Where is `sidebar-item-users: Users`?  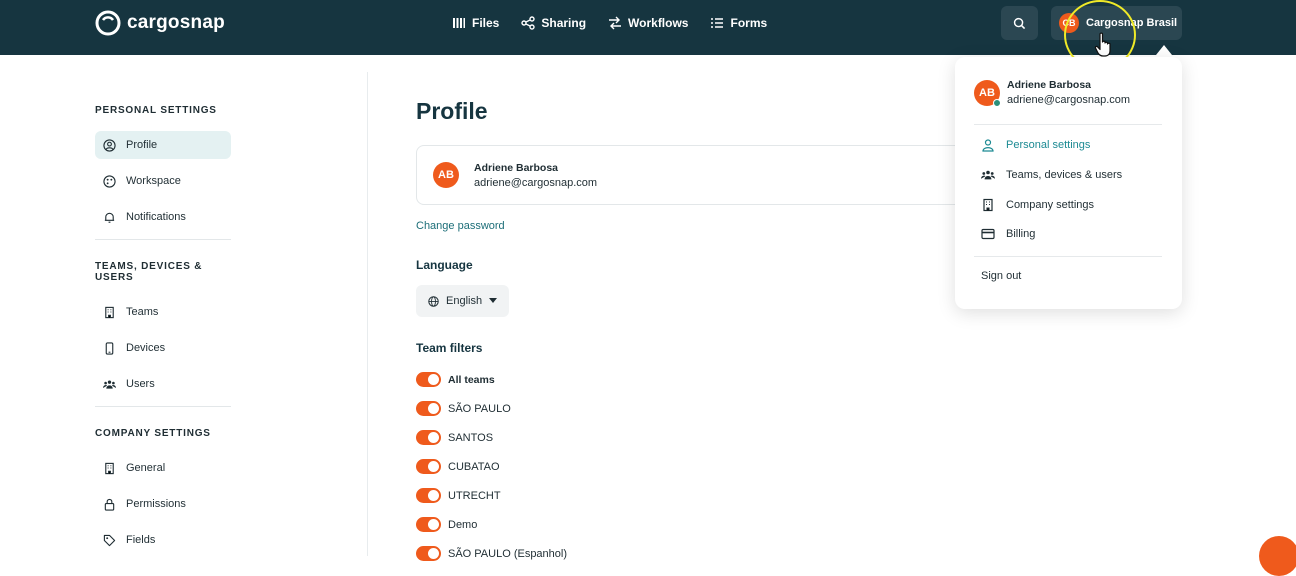 sidebar-item-users: Users is located at coordinates (163, 384).